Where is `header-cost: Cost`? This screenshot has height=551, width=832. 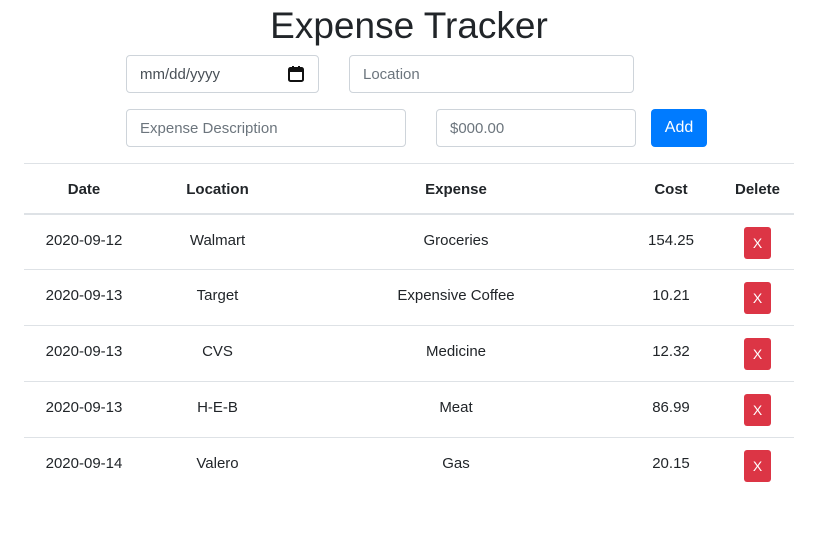 header-cost: Cost is located at coordinates (671, 189).